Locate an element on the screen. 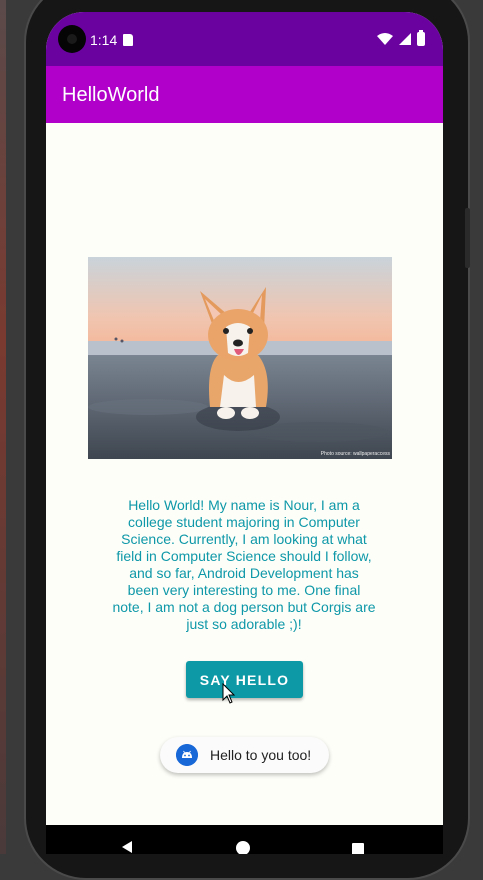 This screenshot has height=880, width=483. status-icons is located at coordinates (401, 38).